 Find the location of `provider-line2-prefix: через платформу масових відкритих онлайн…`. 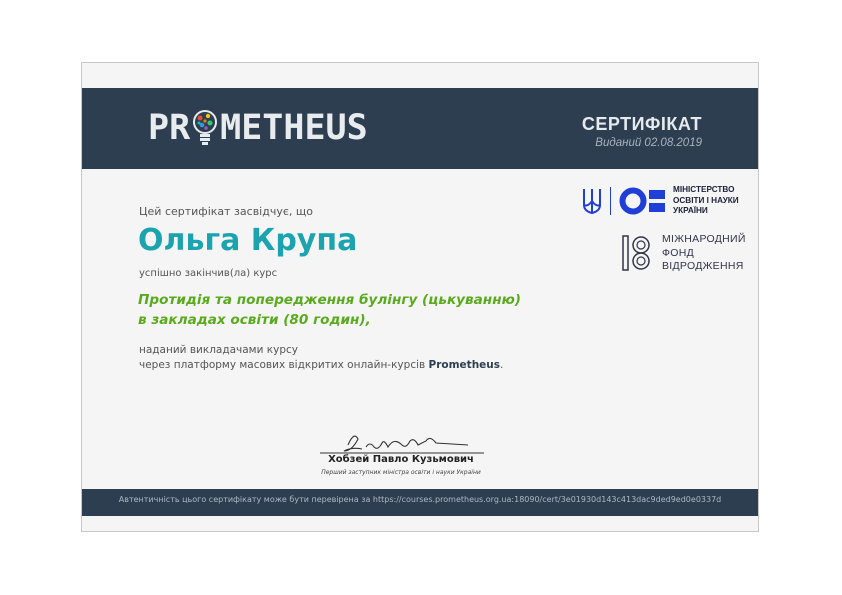

provider-line2-prefix: через платформу масових відкритих онлайн… is located at coordinates (284, 365).